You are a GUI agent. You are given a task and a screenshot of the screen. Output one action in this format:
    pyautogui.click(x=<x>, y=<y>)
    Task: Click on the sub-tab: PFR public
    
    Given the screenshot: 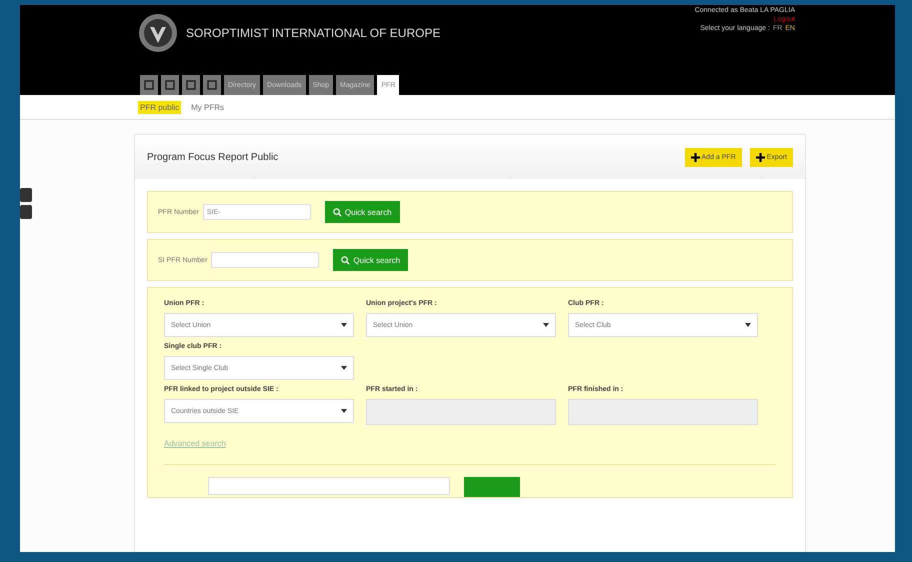 What is the action you would take?
    pyautogui.click(x=160, y=107)
    